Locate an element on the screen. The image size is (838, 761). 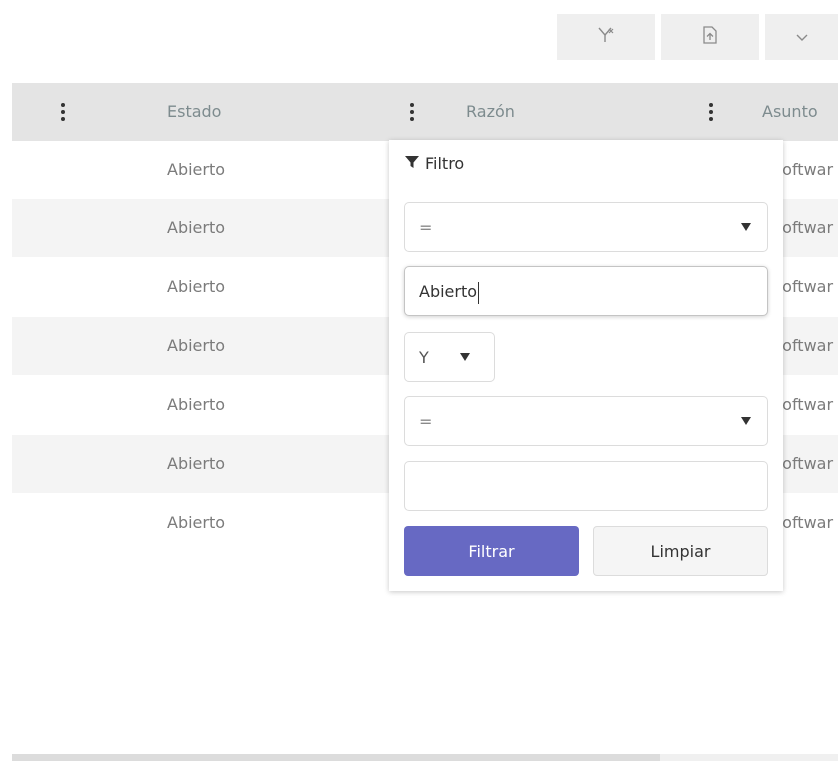
column-header-estado: Estado is located at coordinates (194, 112).